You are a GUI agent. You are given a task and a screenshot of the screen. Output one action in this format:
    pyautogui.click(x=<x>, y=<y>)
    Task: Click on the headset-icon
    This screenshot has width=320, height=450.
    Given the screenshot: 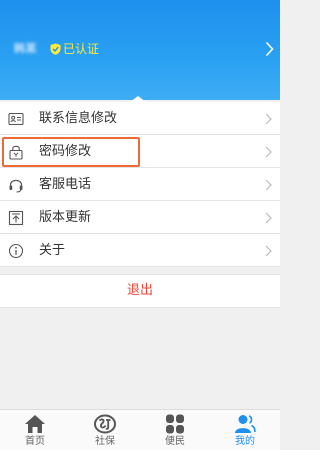 What is the action you would take?
    pyautogui.click(x=16, y=186)
    